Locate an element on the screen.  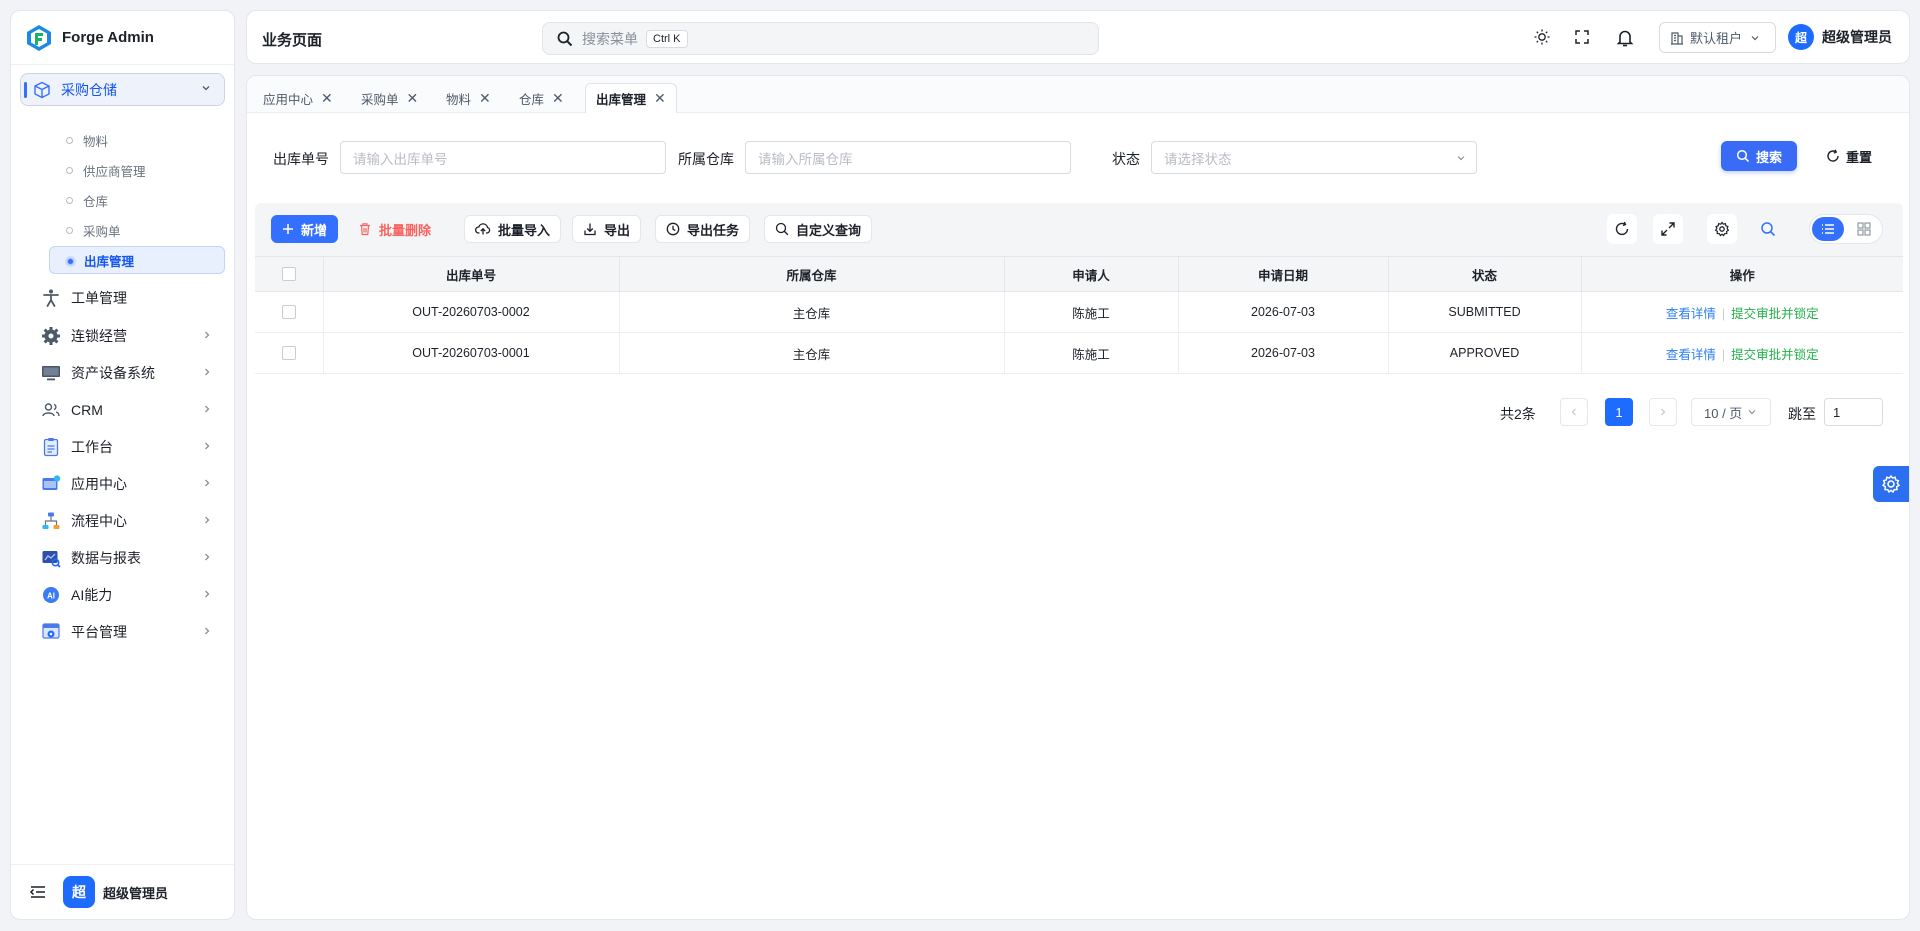
sidebar-item-work-order: 工单管理 is located at coordinates (122, 298).